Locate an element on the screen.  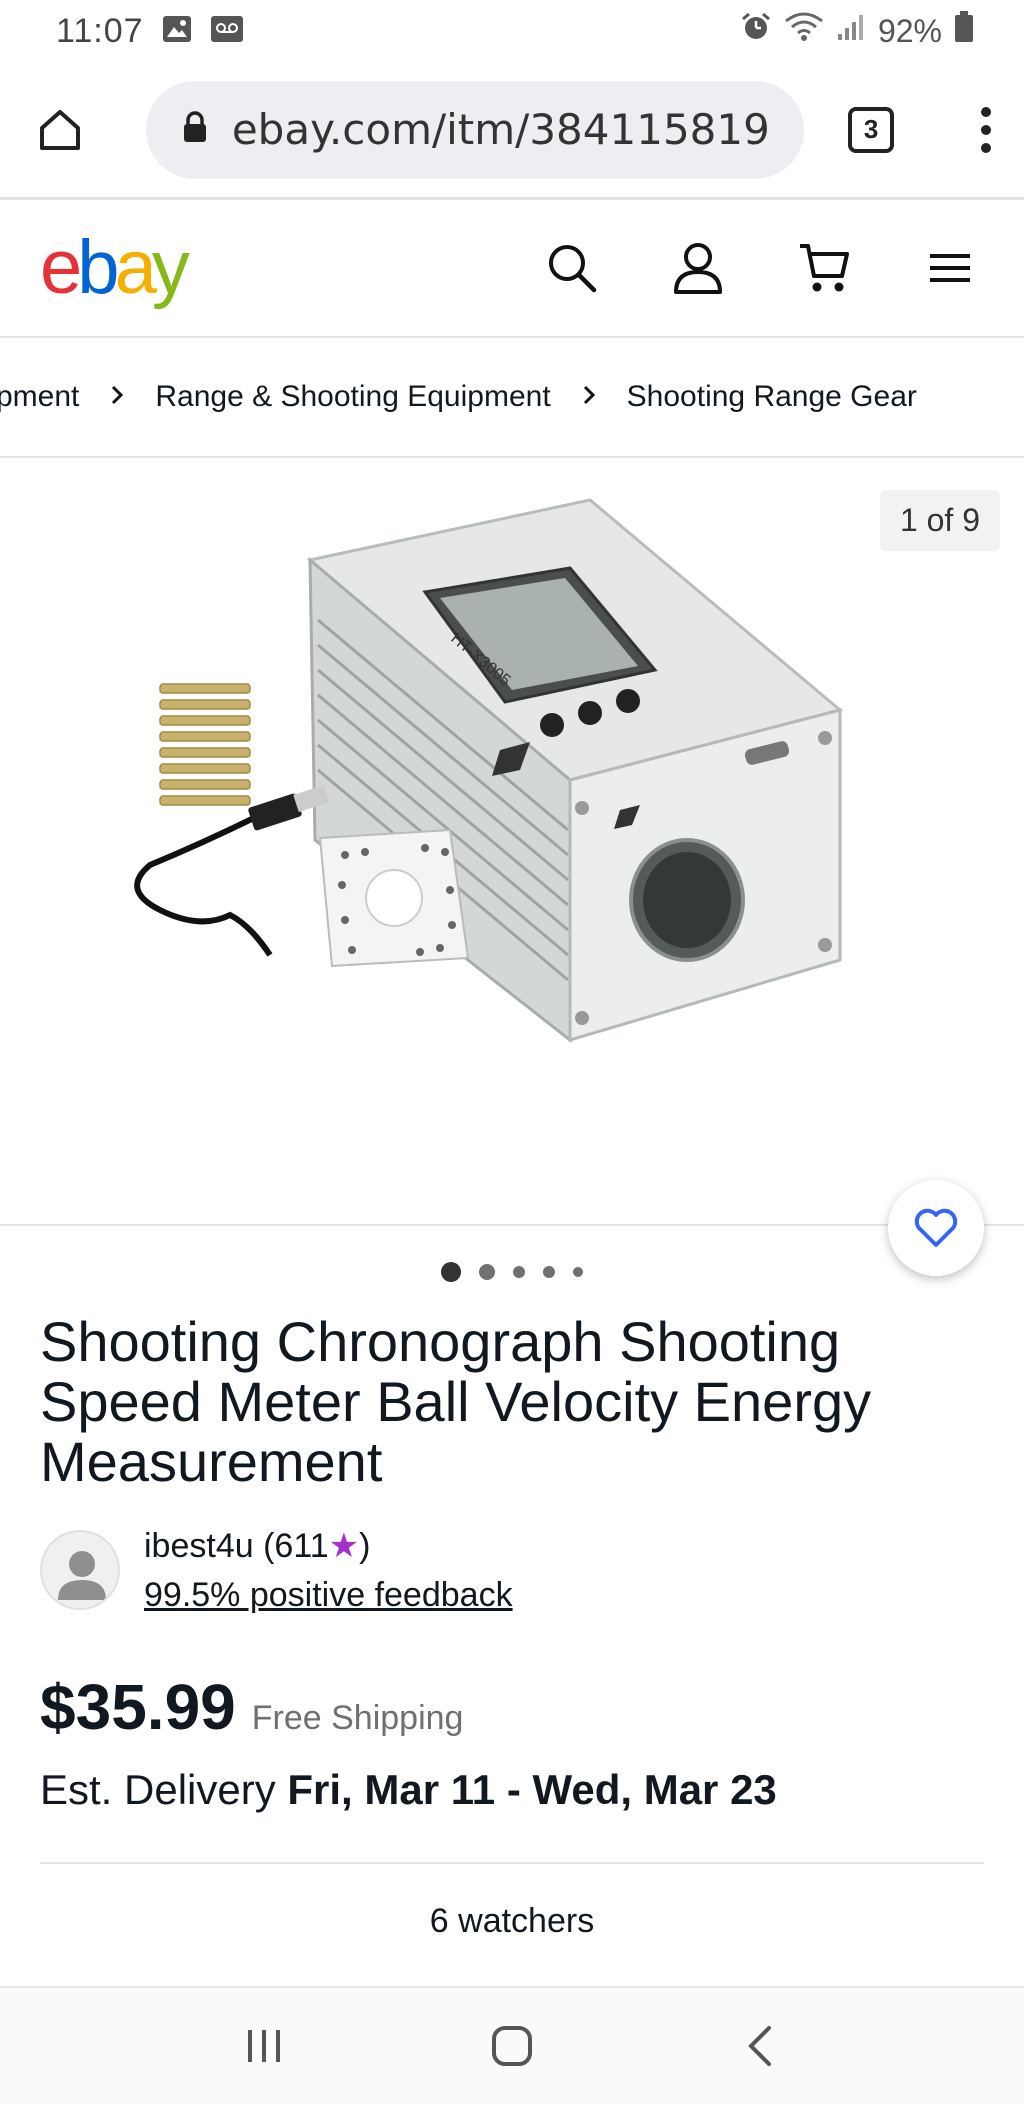
shipping-info: Free Shipping is located at coordinates (357, 1718).